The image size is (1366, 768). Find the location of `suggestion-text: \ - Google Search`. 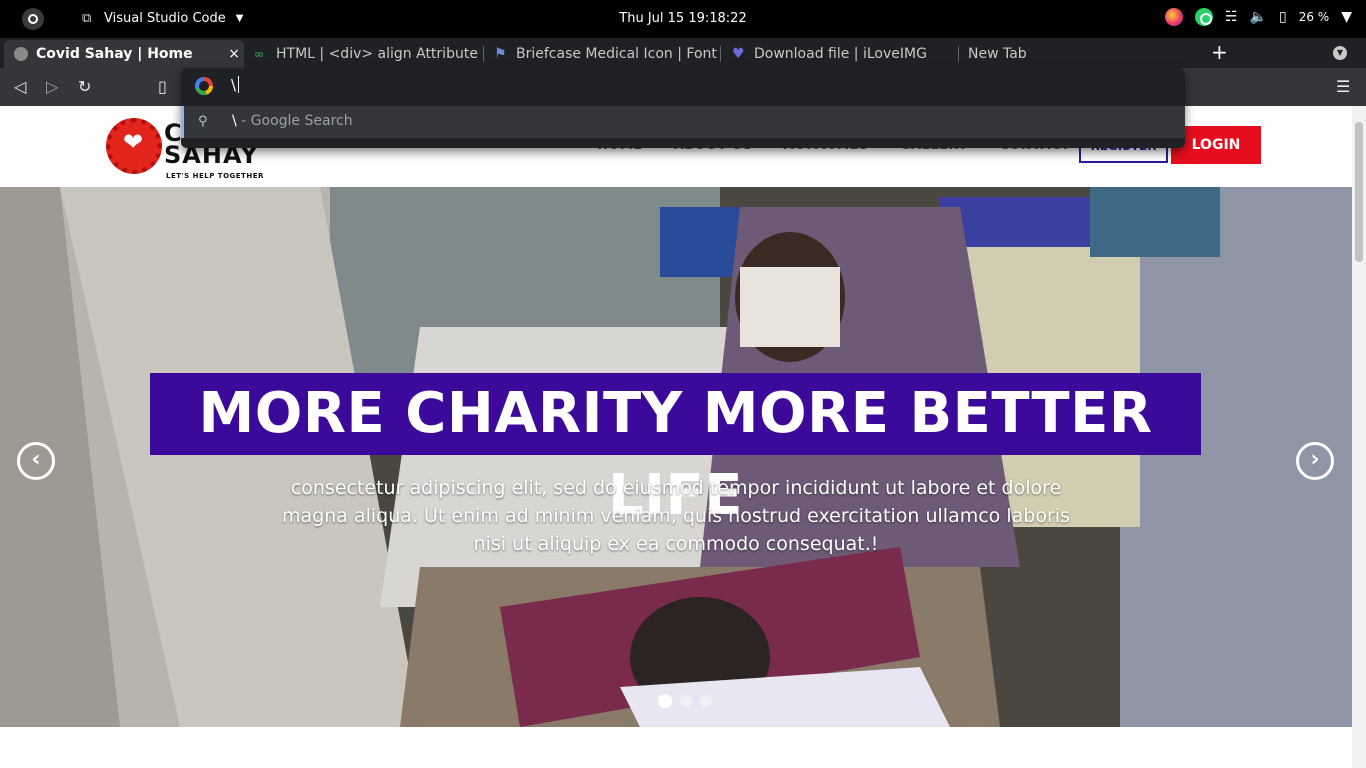

suggestion-text: \ - Google Search is located at coordinates (292, 121).